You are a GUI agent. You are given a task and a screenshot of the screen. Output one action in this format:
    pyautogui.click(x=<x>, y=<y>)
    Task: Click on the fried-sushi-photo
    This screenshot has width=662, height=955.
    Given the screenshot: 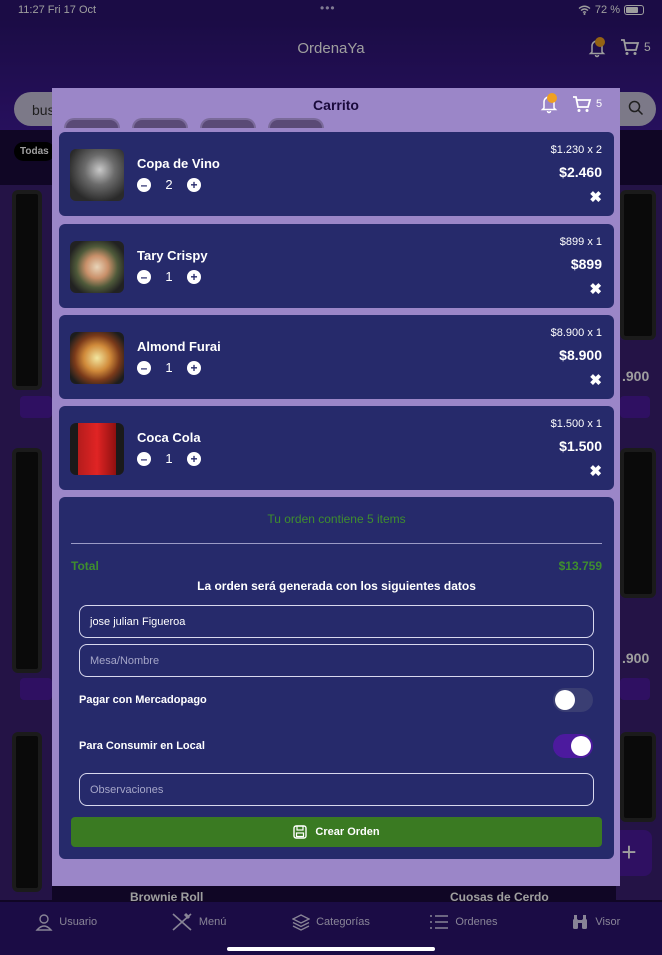 What is the action you would take?
    pyautogui.click(x=97, y=358)
    